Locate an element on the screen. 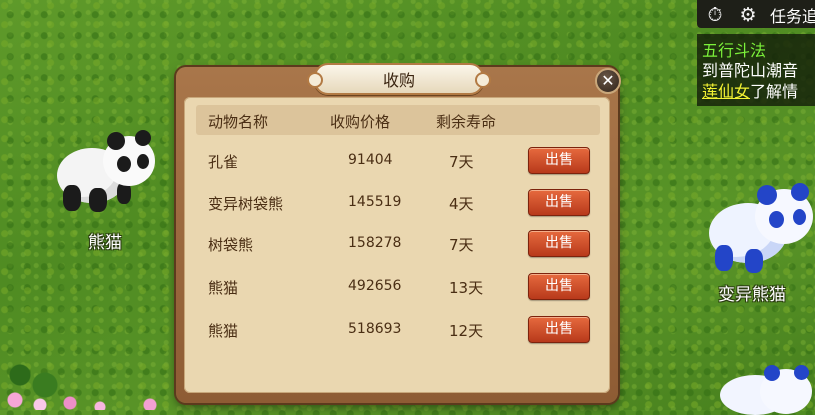 Image resolution: width=815 pixels, height=415 pixels. dialog-title-plate: 收购 is located at coordinates (399, 79).